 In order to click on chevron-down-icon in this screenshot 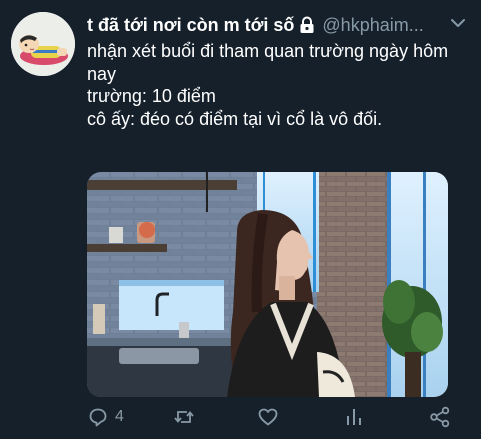, I will do `click(458, 23)`.